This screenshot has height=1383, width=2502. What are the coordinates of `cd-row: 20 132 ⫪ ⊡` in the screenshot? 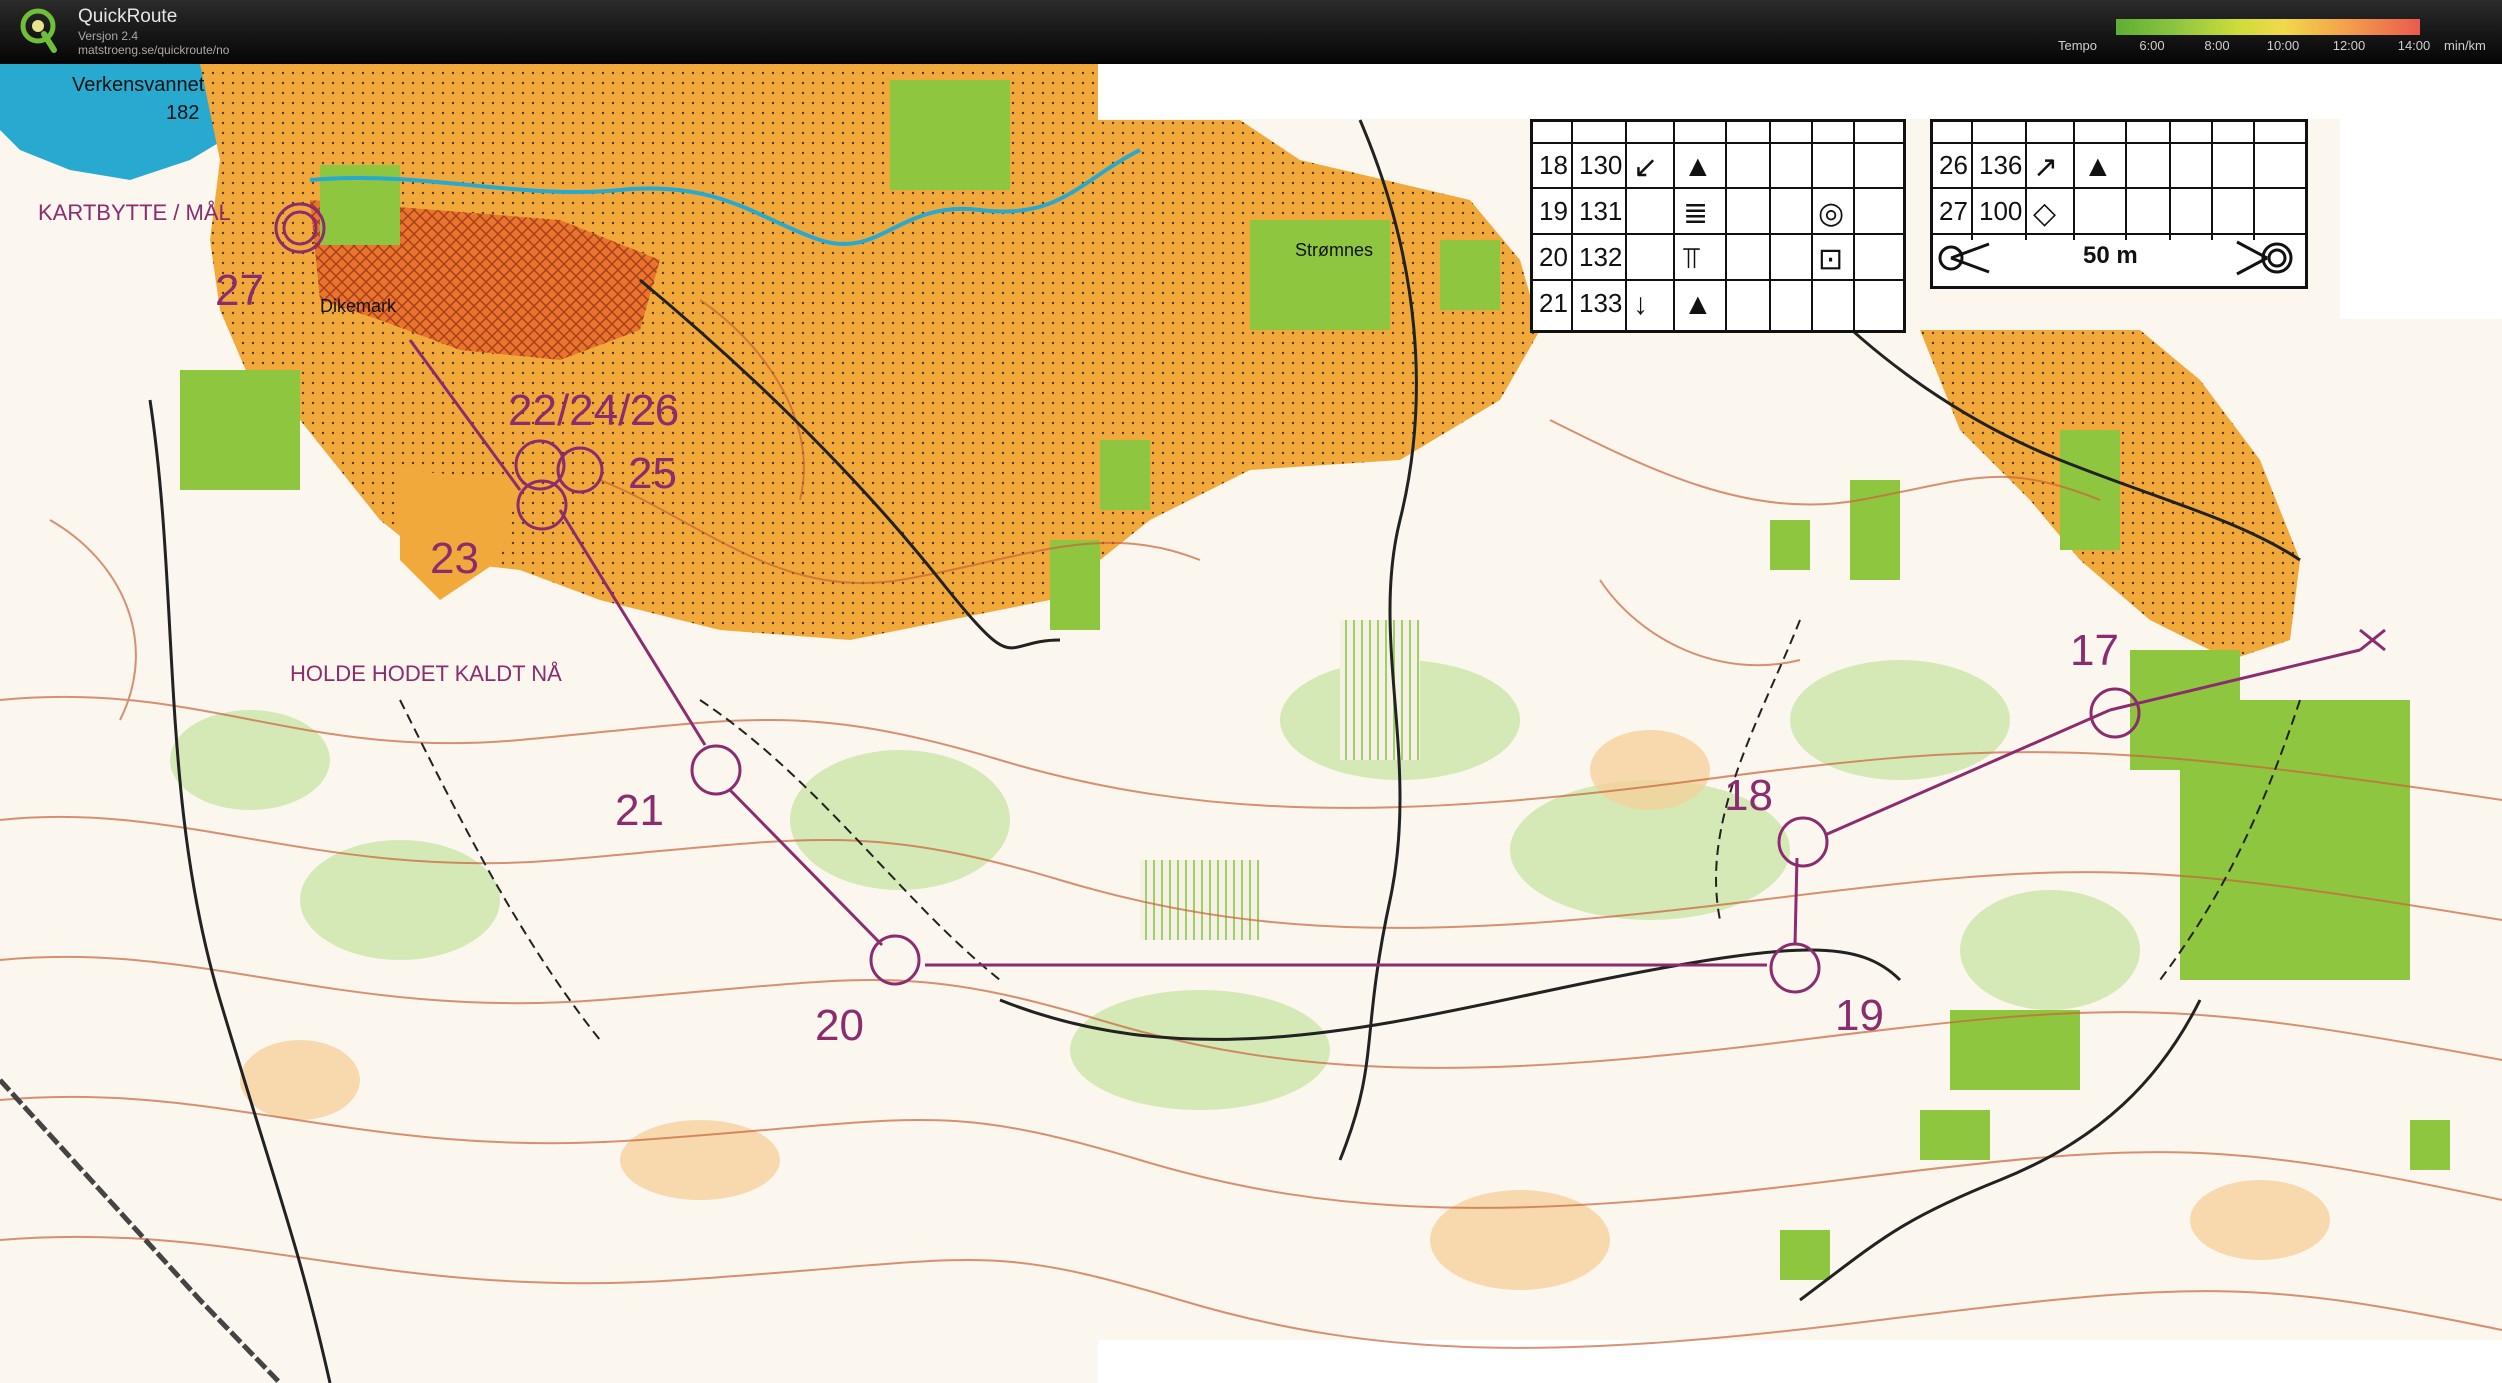 It's located at (1718, 258).